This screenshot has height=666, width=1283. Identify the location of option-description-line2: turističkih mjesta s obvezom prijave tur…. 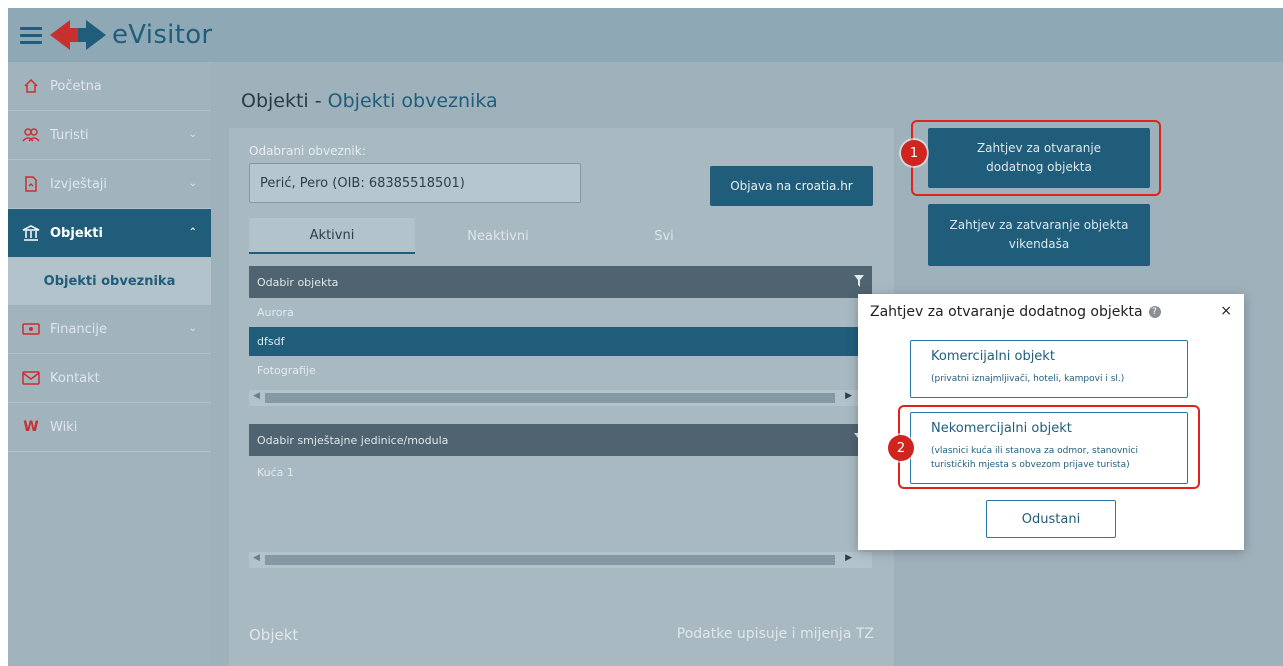
(1030, 464).